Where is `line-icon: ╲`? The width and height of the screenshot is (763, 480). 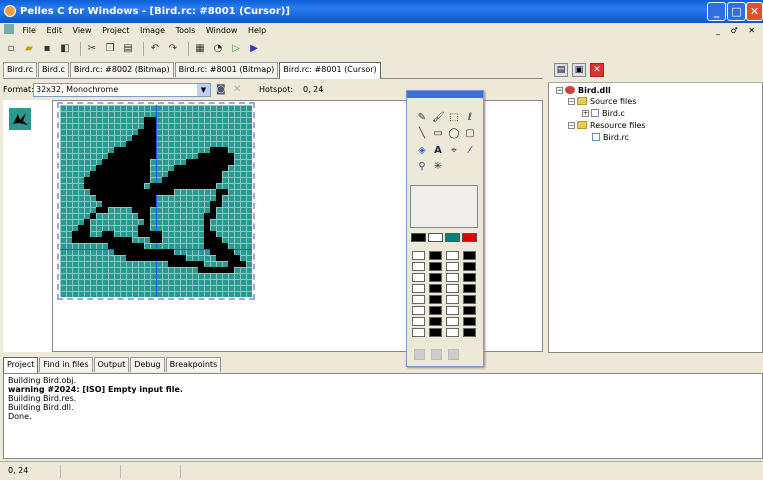
line-icon: ╲ is located at coordinates (422, 134).